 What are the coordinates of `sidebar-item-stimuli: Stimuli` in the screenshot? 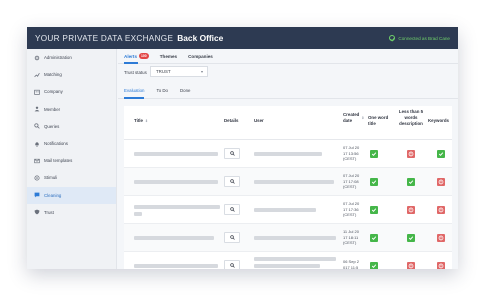 It's located at (71, 177).